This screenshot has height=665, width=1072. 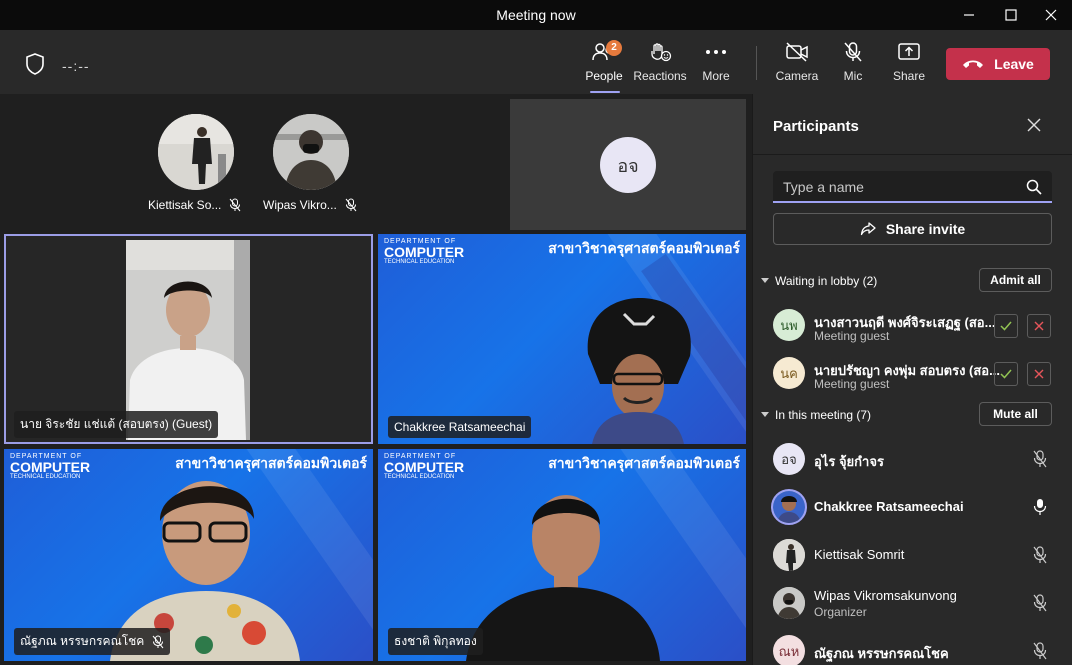 I want to click on tile-name-text: ณัฐภณ หรรษกรคณโชค, so click(x=82, y=641).